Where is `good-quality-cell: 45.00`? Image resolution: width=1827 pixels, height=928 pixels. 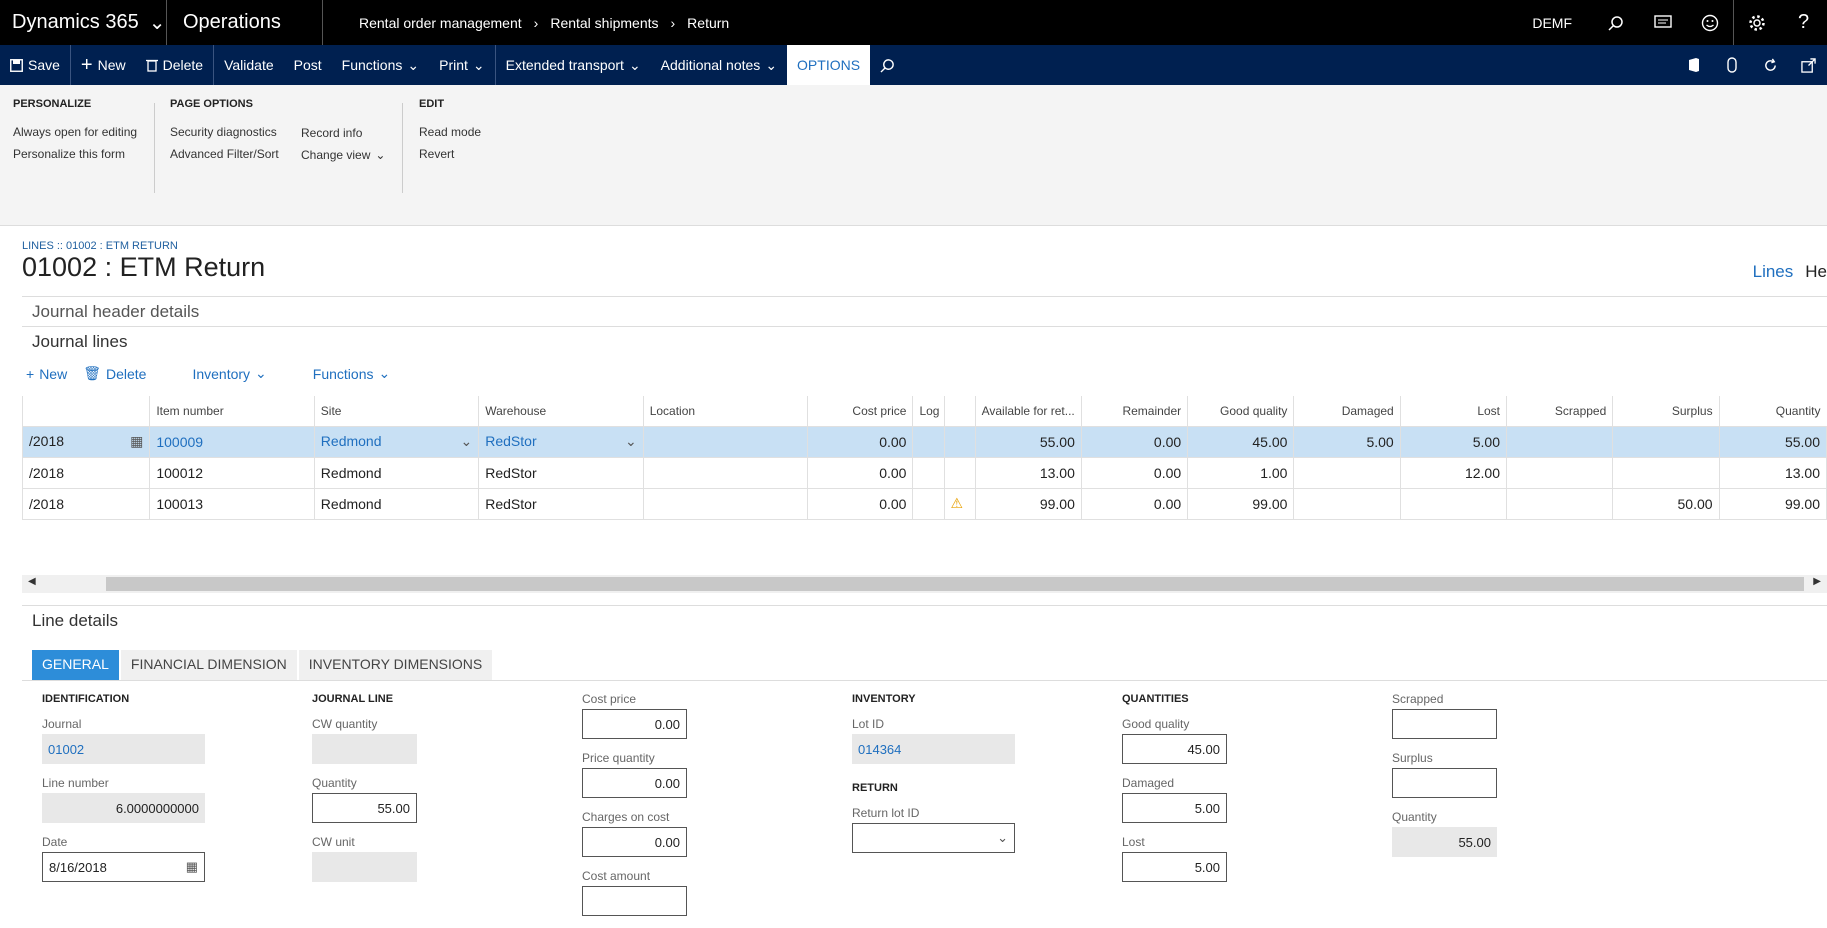 good-quality-cell: 45.00 is located at coordinates (1241, 441).